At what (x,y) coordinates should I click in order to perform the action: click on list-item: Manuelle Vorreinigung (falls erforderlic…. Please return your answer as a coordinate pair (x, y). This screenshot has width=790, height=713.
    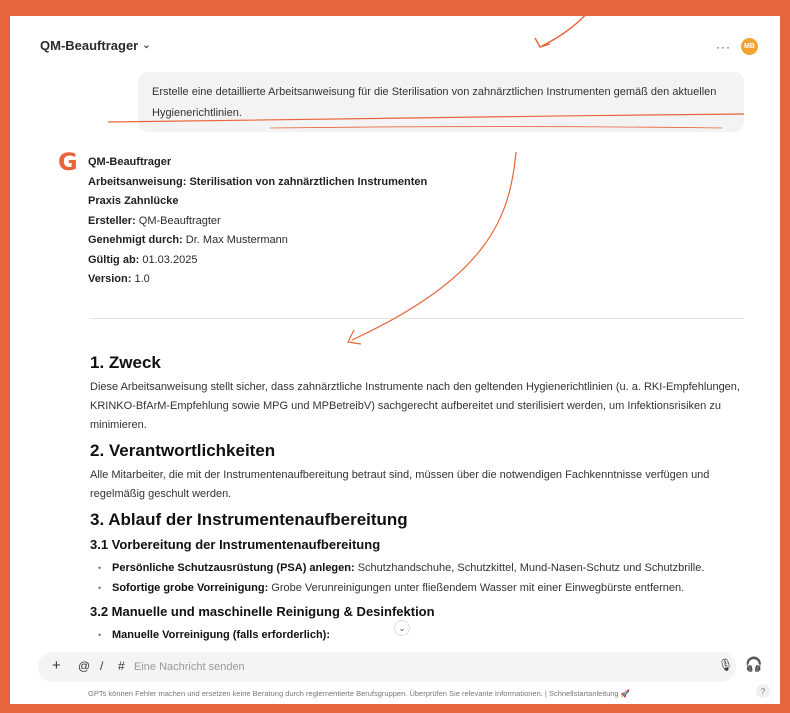
    Looking at the image, I should click on (420, 635).